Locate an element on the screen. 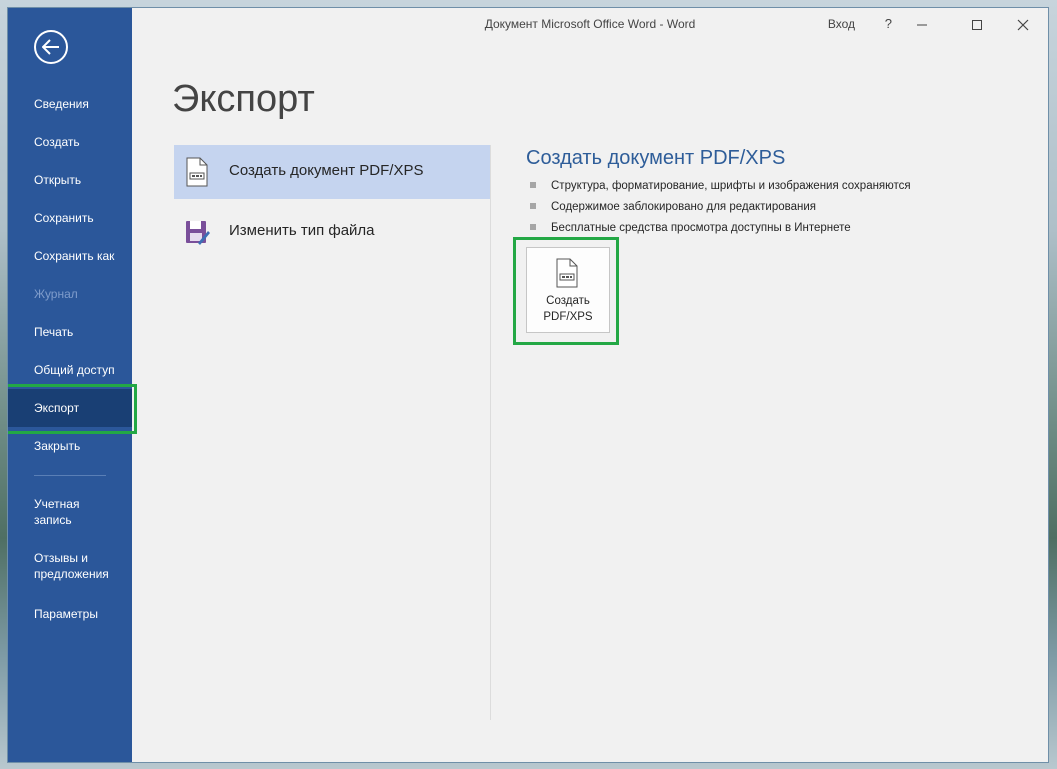 The width and height of the screenshot is (1057, 769). option-create-pdf-xps: Создать документ PDF/XPS is located at coordinates (332, 172).